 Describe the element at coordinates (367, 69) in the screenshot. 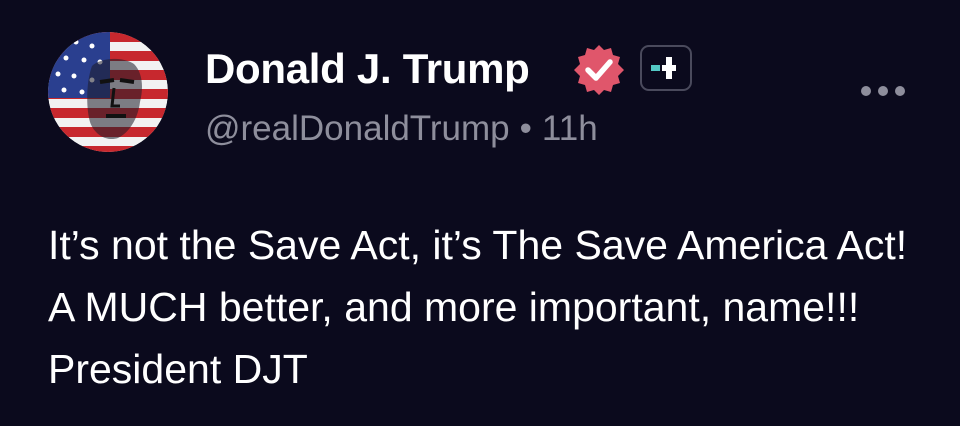

I see `author-display-name: Donald J. Trump` at that location.